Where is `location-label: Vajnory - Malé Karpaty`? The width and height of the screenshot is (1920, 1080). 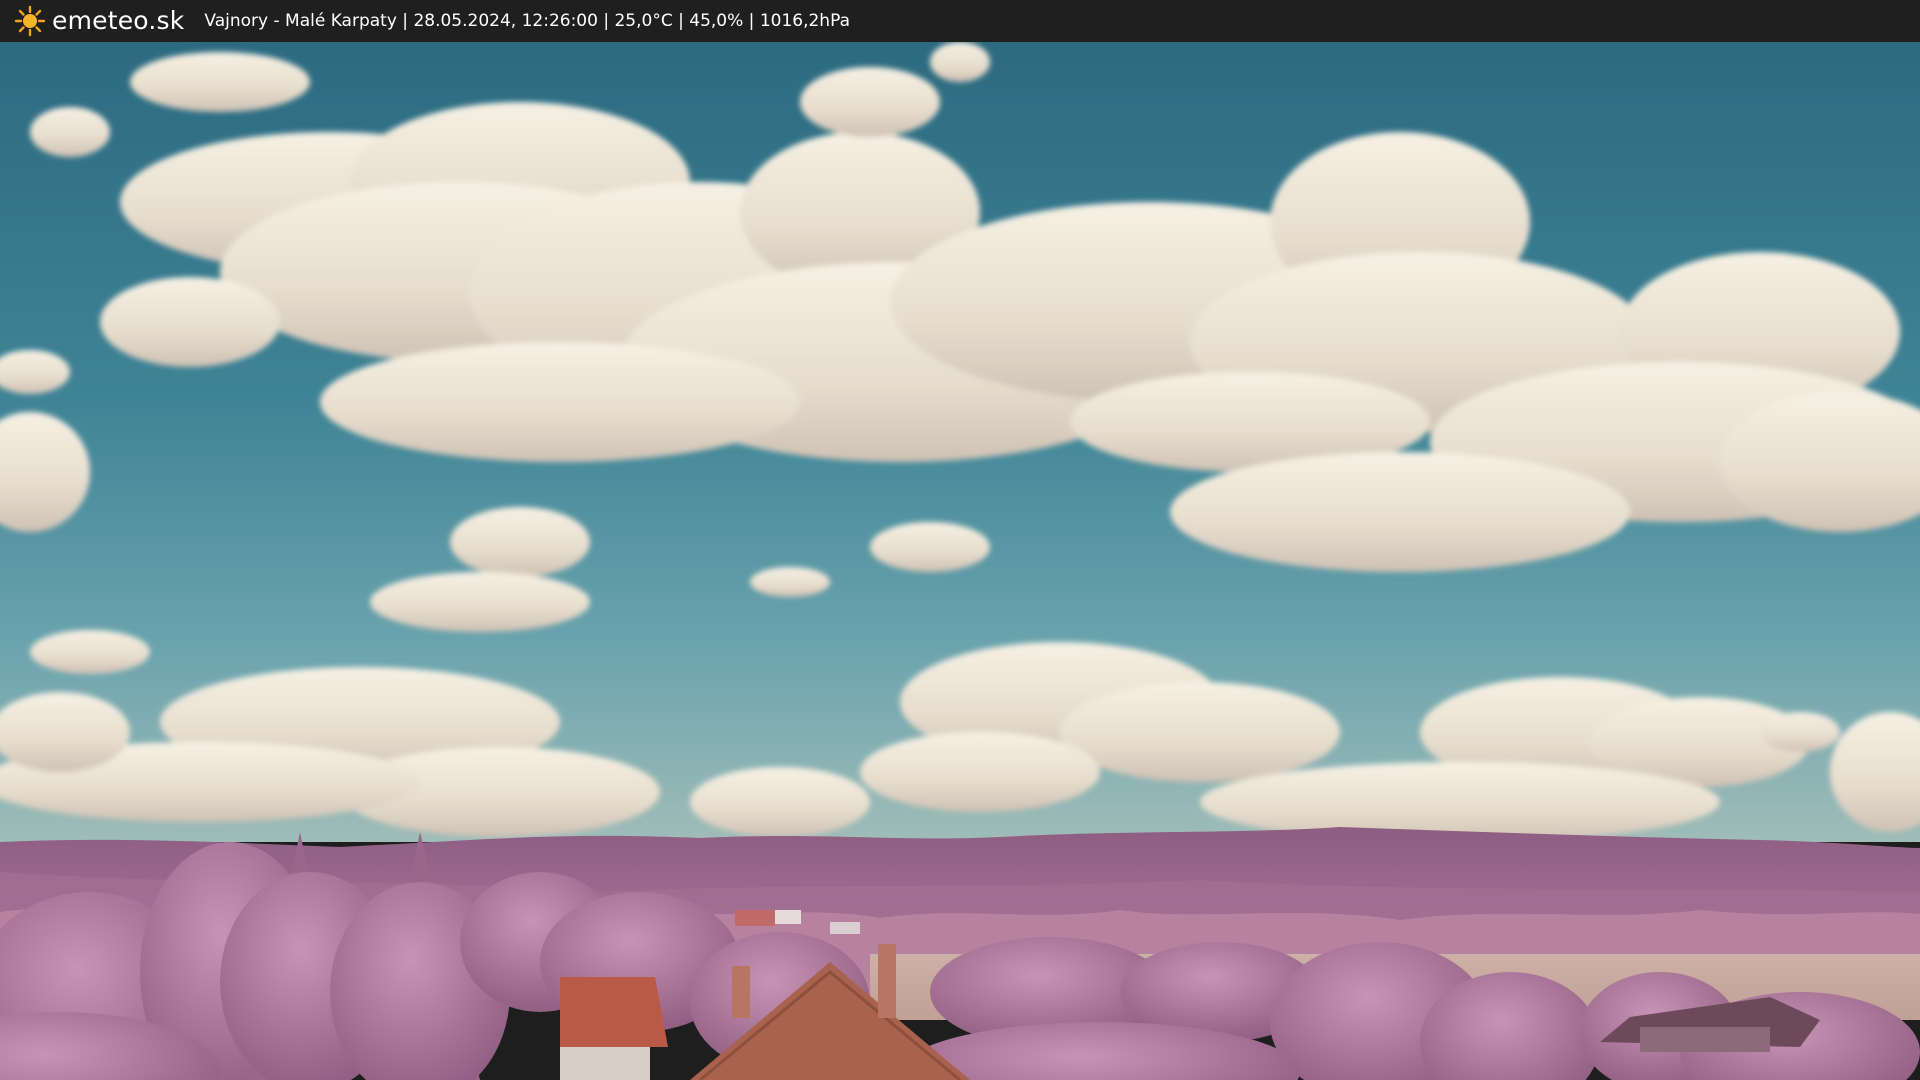 location-label: Vajnory - Malé Karpaty is located at coordinates (300, 21).